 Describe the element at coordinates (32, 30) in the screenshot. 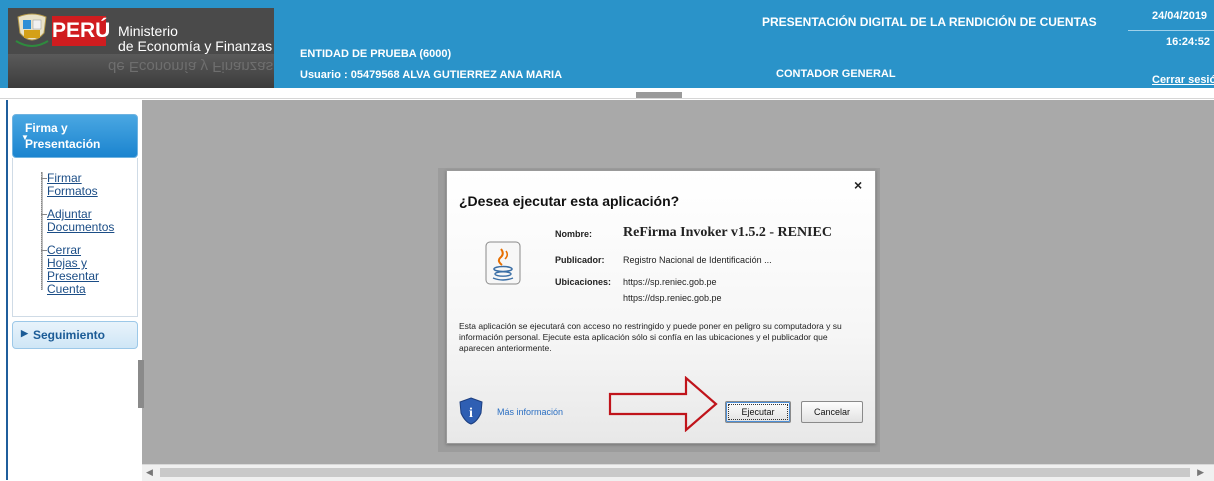

I see `coat-of-arms-icon` at that location.